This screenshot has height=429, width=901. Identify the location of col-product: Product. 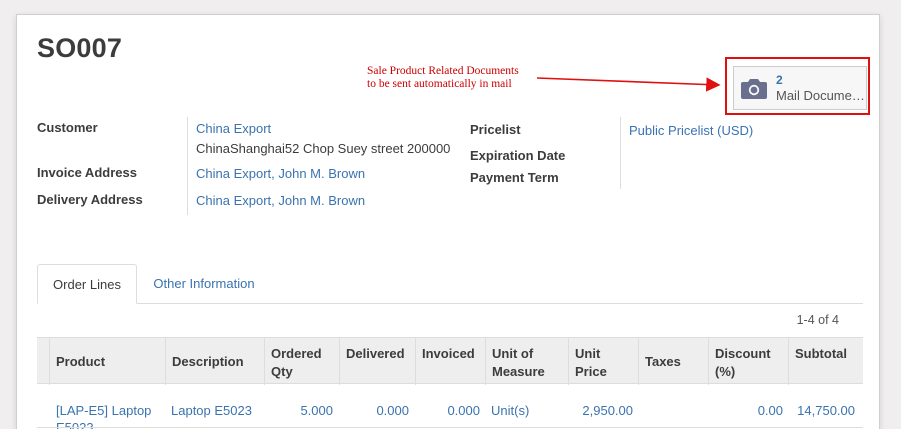
(107, 361).